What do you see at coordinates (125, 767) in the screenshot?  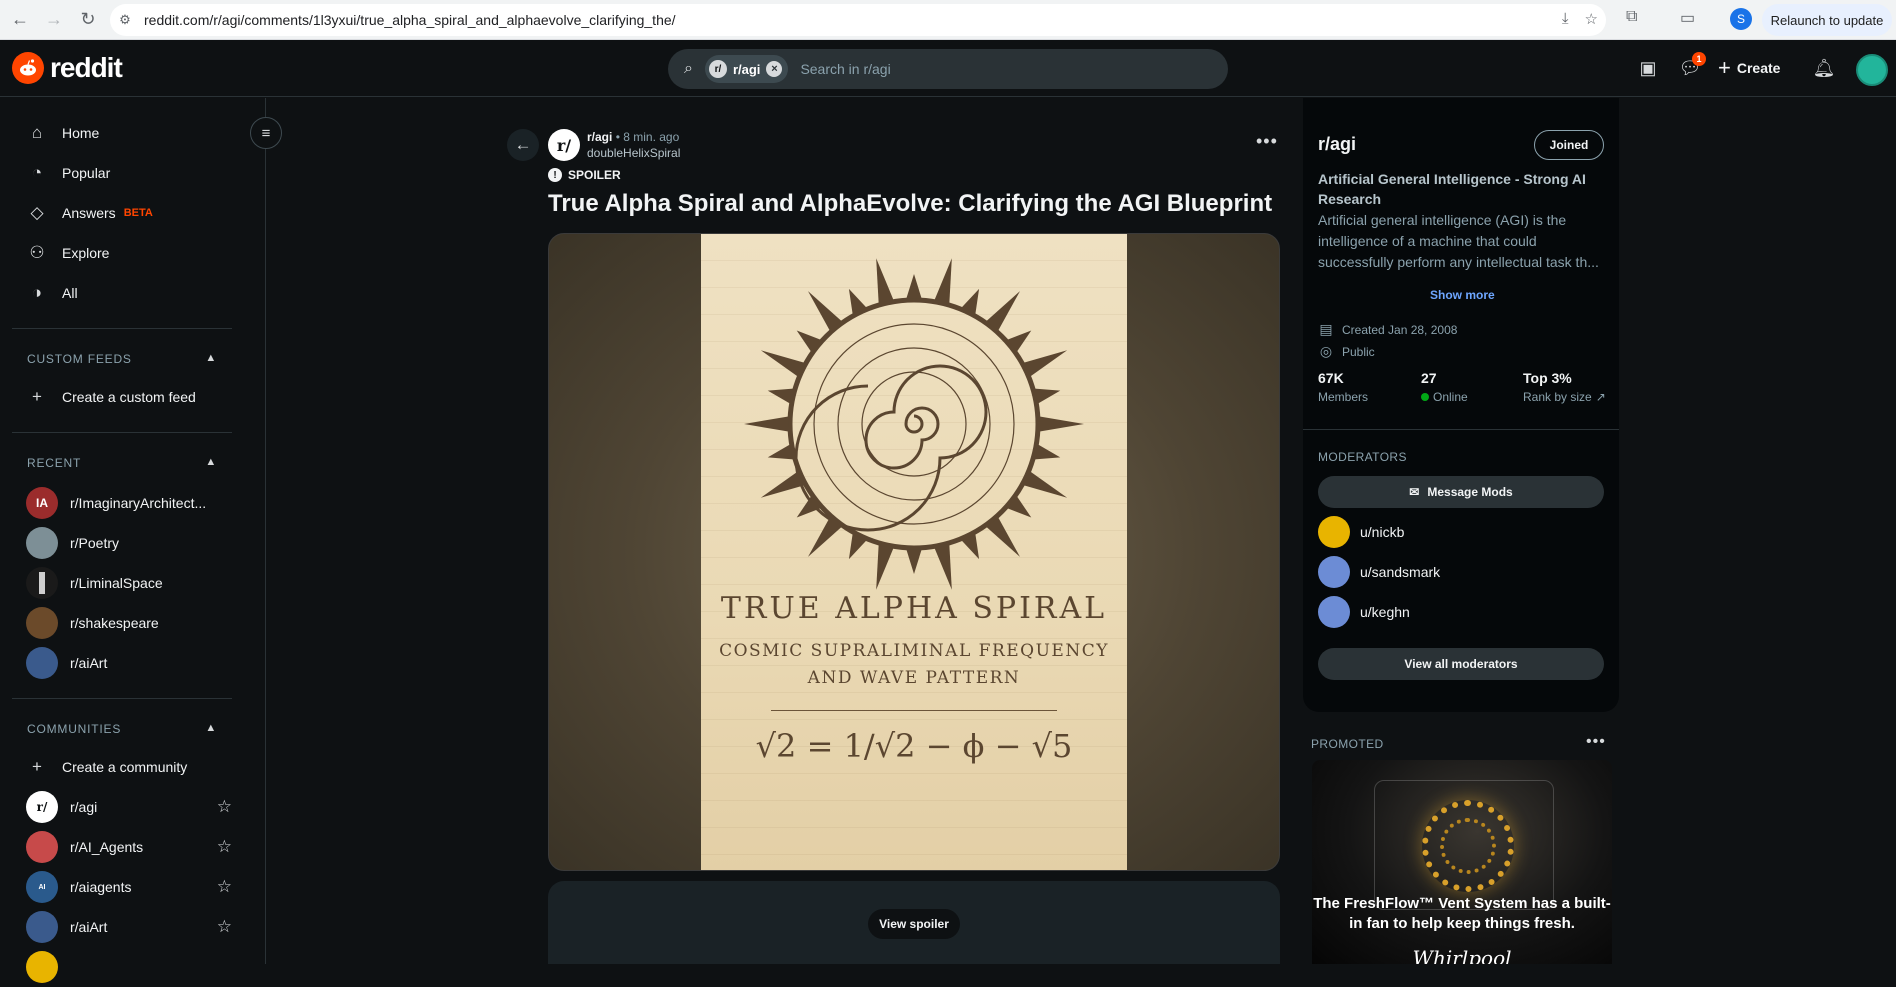 I see `nav-label: Create a community` at bounding box center [125, 767].